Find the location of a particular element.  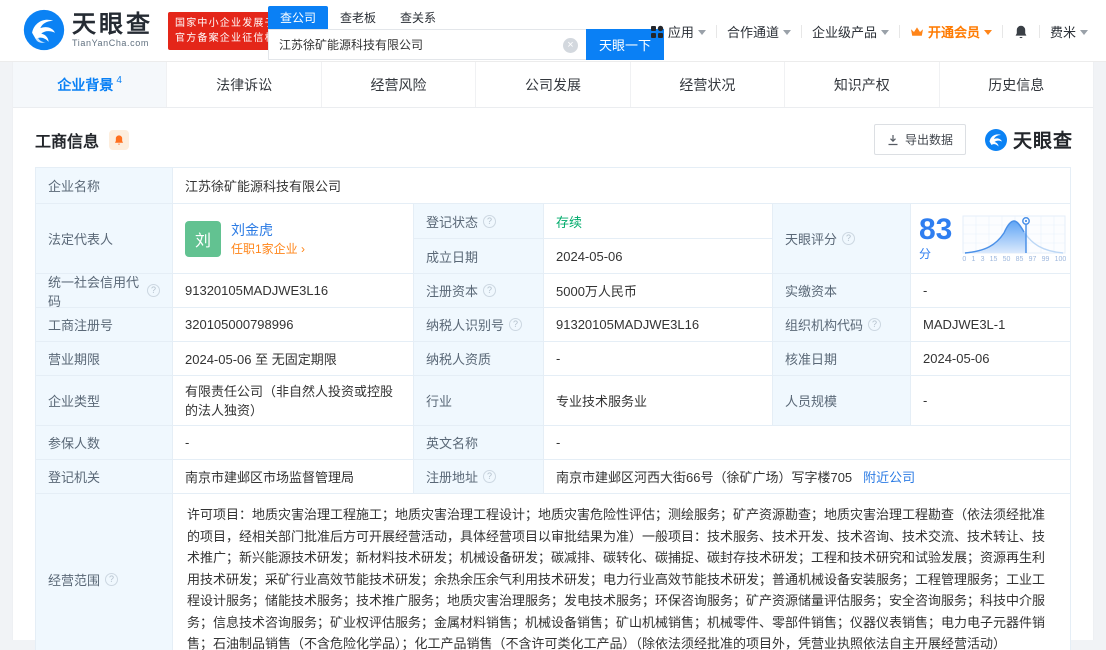

field-label: 统一社会信用代码 is located at coordinates (104, 291).